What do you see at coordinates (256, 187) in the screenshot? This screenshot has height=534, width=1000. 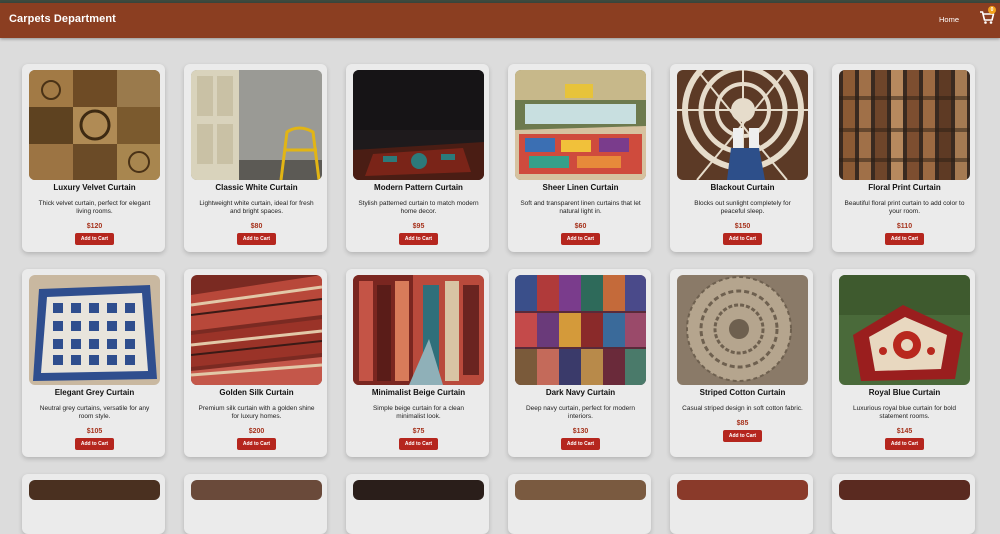 I see `product-title: Classic White Curtain` at bounding box center [256, 187].